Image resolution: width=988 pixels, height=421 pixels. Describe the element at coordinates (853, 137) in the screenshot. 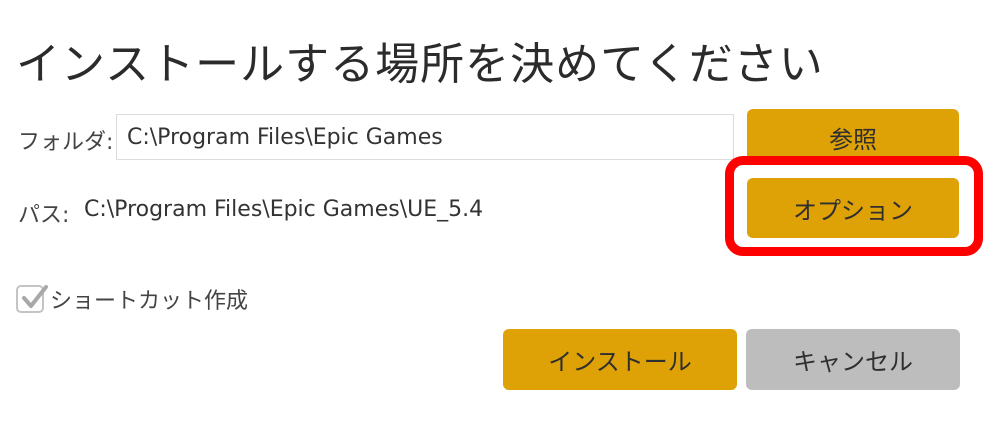

I see `browse-button: 参照` at that location.